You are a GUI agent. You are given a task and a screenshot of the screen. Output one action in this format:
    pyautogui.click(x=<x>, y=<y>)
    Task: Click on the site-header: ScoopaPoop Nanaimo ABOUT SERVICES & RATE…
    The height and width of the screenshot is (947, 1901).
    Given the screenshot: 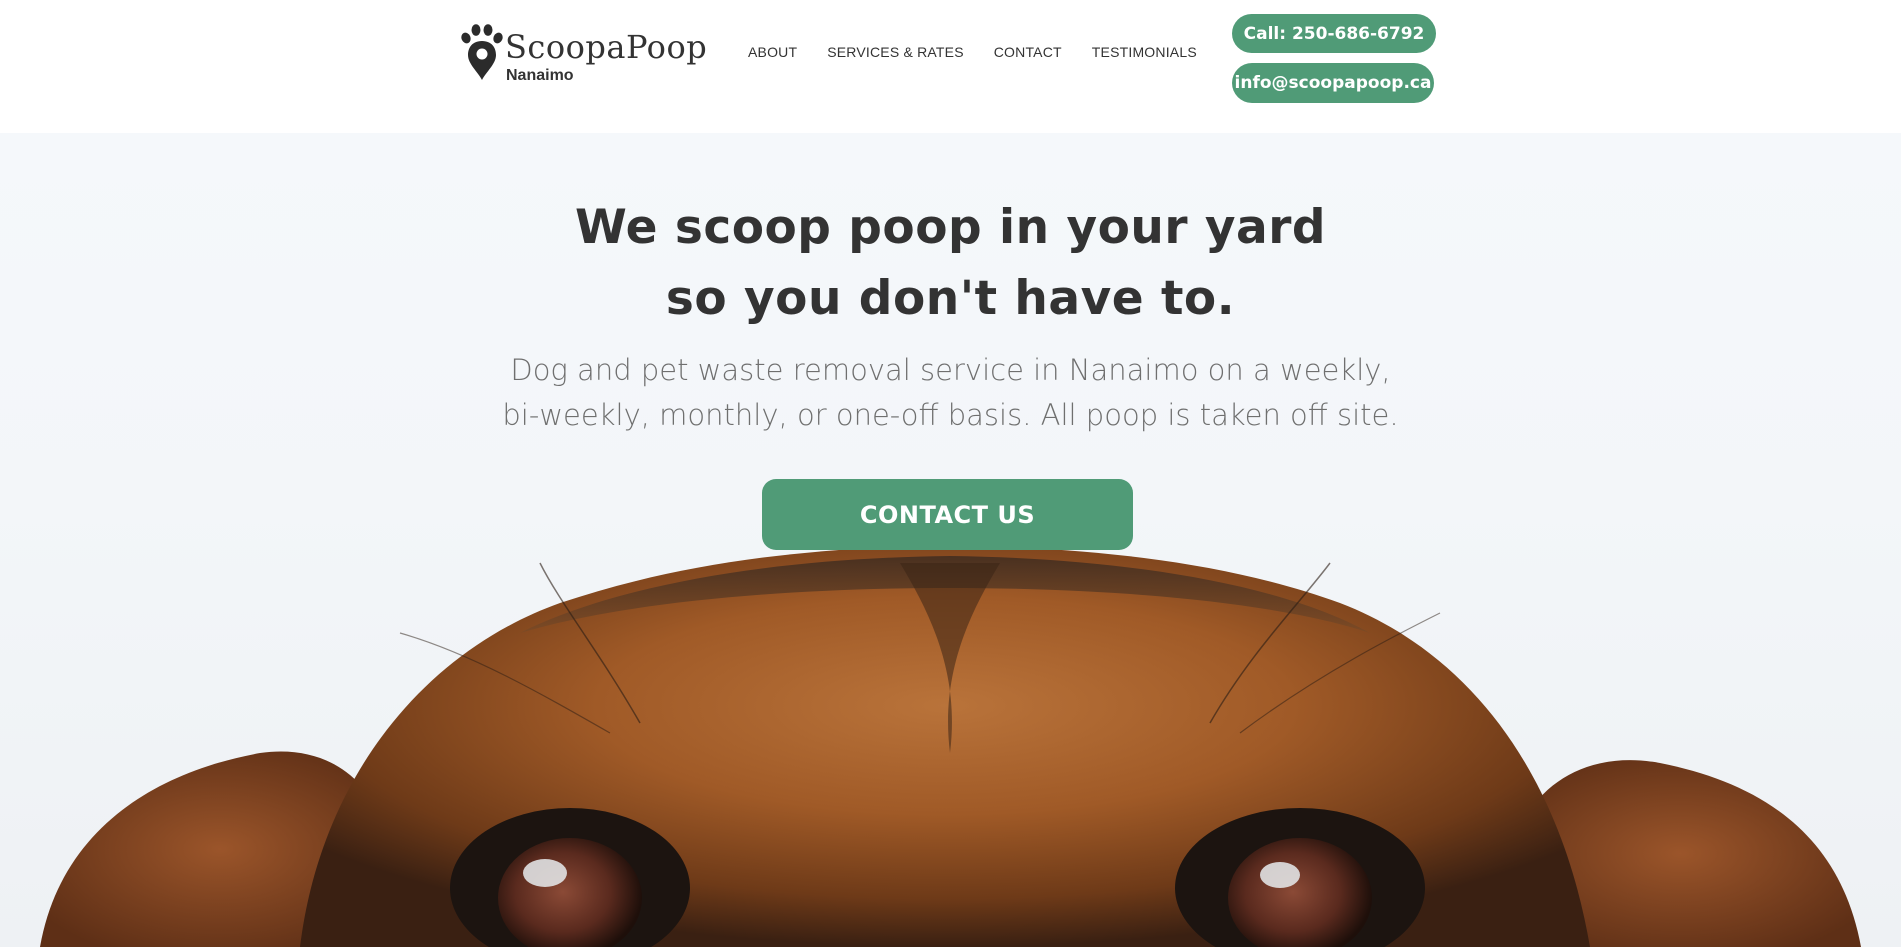 What is the action you would take?
    pyautogui.click(x=950, y=66)
    